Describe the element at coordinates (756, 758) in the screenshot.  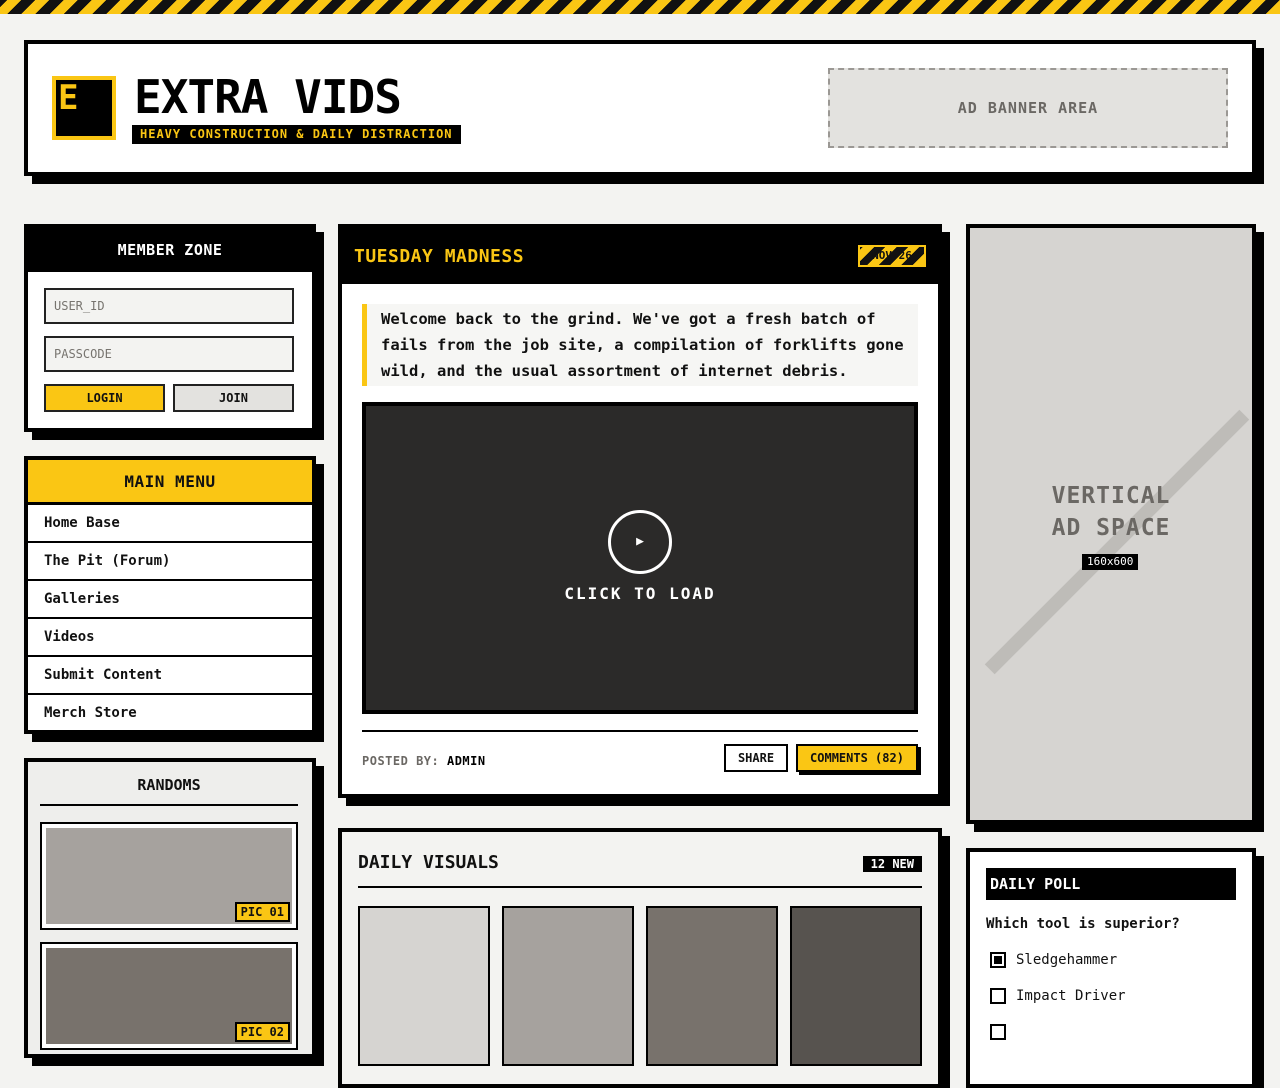
I see `share-button: SHARE` at that location.